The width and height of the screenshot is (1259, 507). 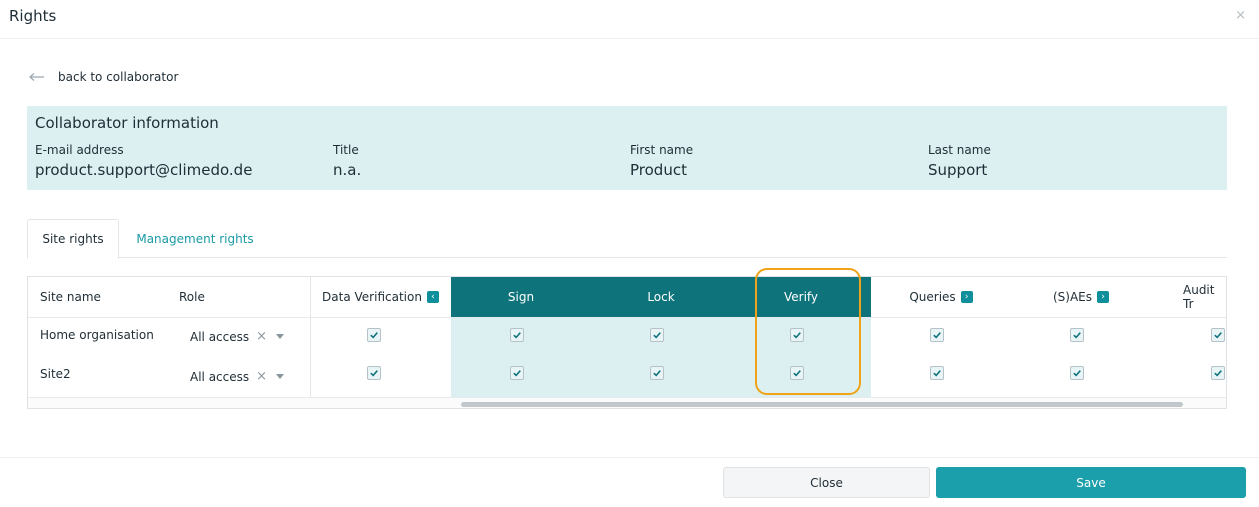 What do you see at coordinates (932, 297) in the screenshot?
I see `header-queries-label: Queries` at bounding box center [932, 297].